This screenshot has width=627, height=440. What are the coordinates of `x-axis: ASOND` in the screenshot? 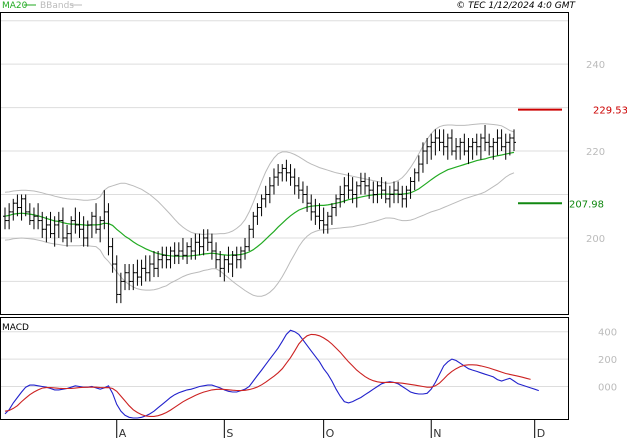 It's located at (330, 430).